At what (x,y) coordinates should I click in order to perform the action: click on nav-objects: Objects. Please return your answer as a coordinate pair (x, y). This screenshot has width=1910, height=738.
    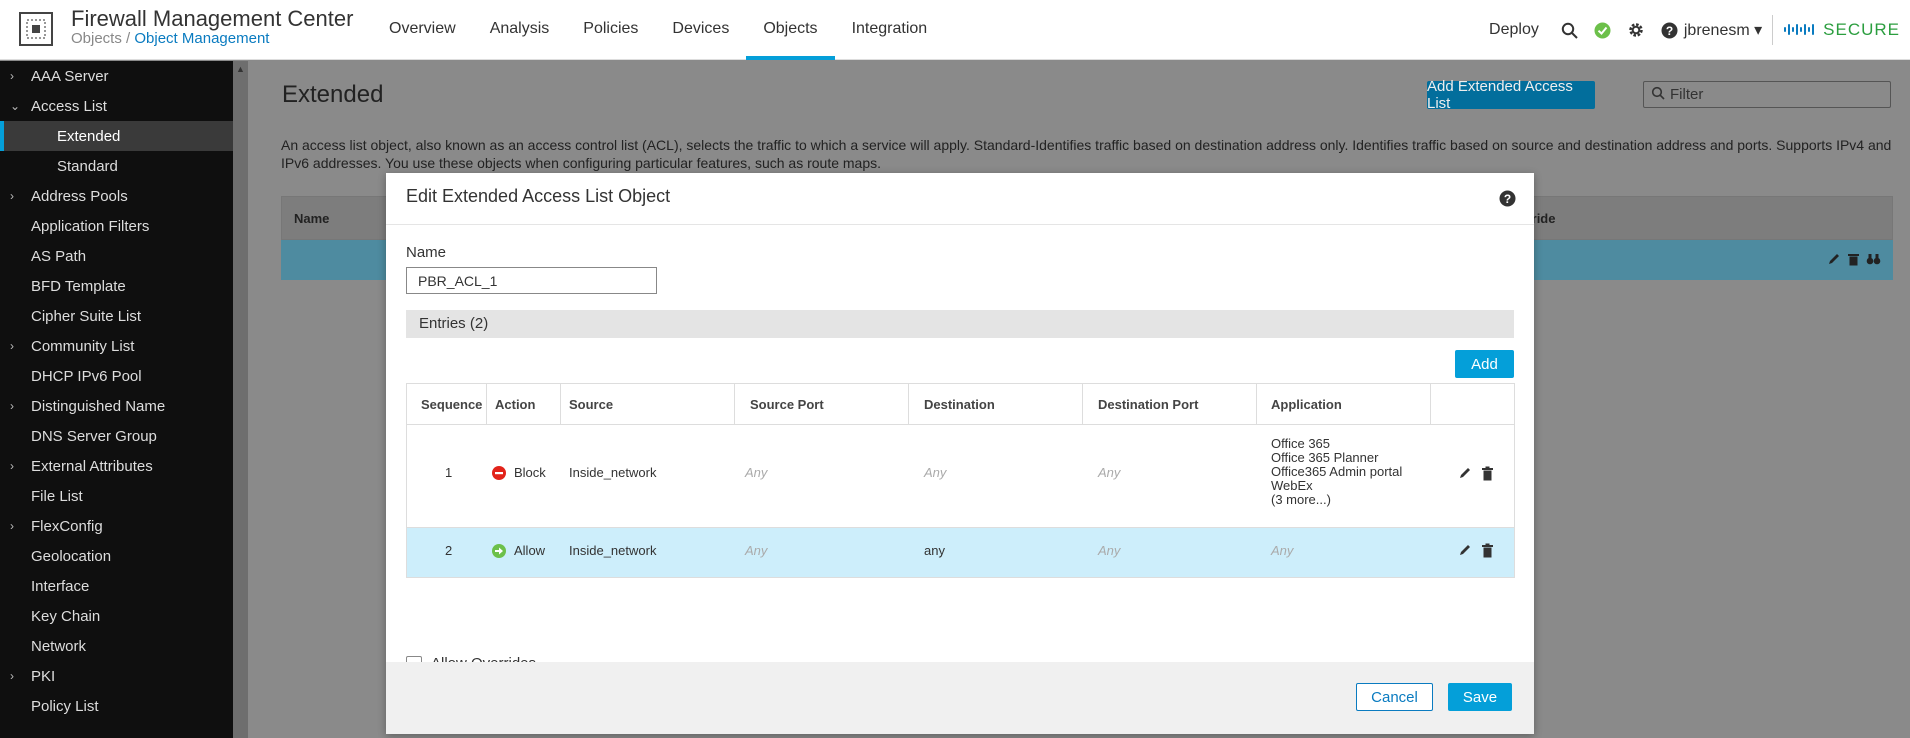
    Looking at the image, I should click on (790, 30).